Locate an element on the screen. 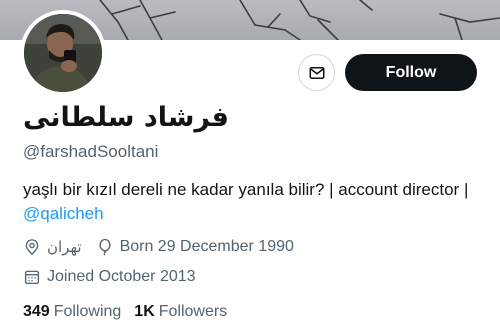  calendar-icon is located at coordinates (32, 277).